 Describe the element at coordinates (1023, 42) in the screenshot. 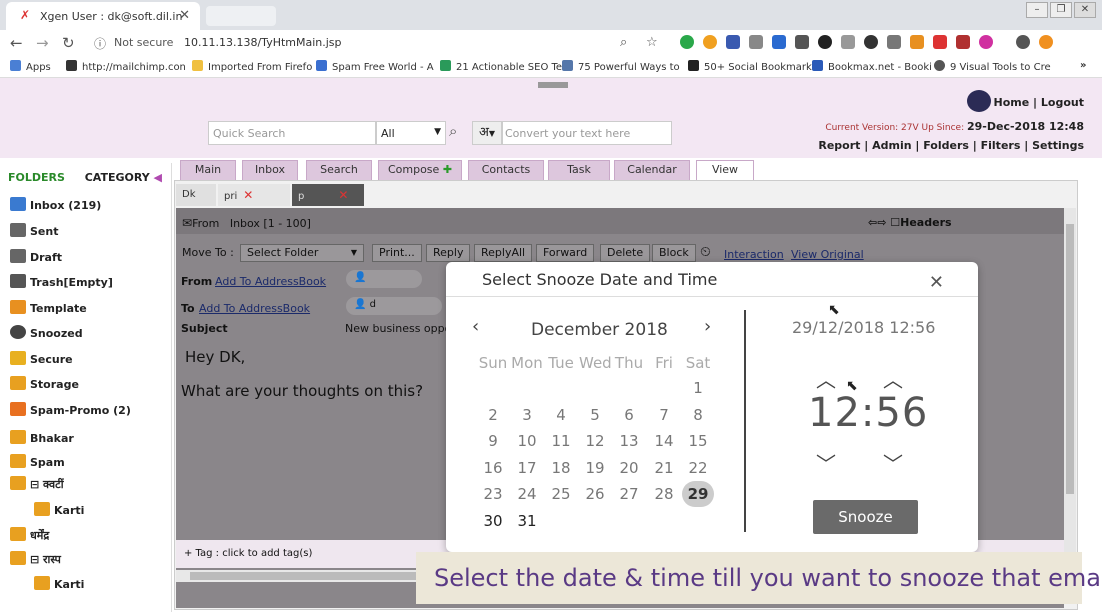

I see `profile-icon` at that location.